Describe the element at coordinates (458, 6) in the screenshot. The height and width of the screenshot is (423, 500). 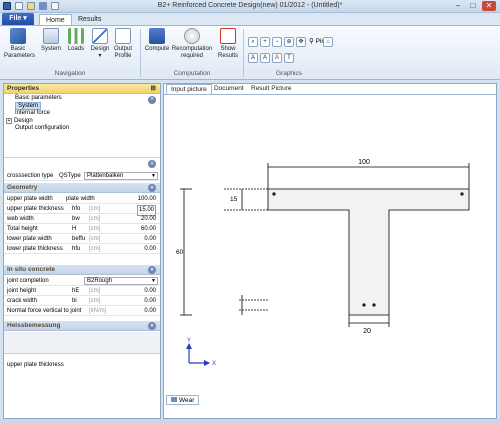
I see `minimize-icon: –` at that location.